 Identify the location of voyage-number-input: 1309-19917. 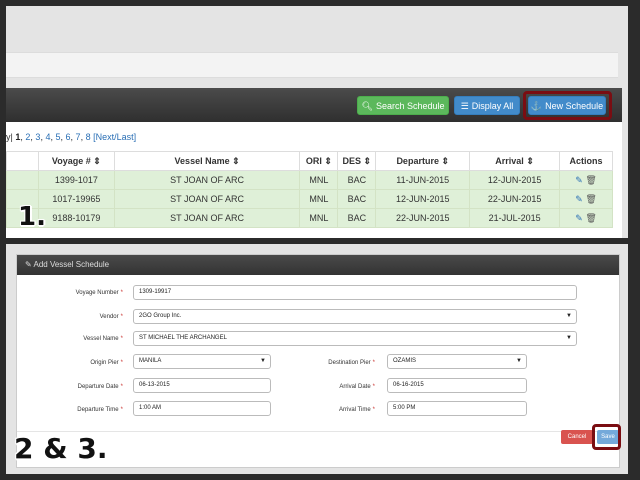
(355, 292).